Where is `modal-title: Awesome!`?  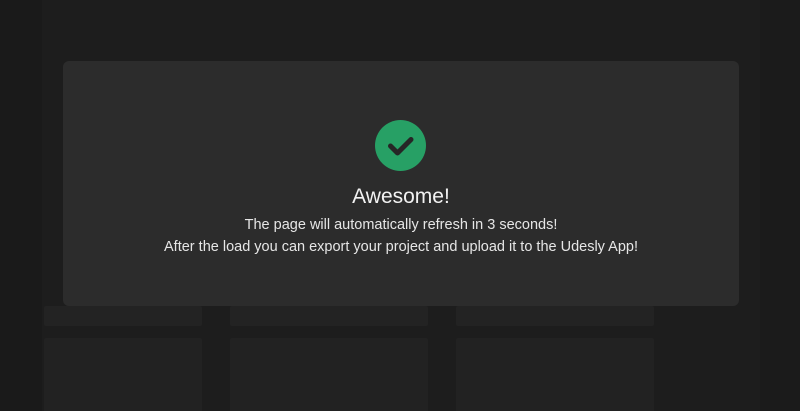
modal-title: Awesome! is located at coordinates (401, 196).